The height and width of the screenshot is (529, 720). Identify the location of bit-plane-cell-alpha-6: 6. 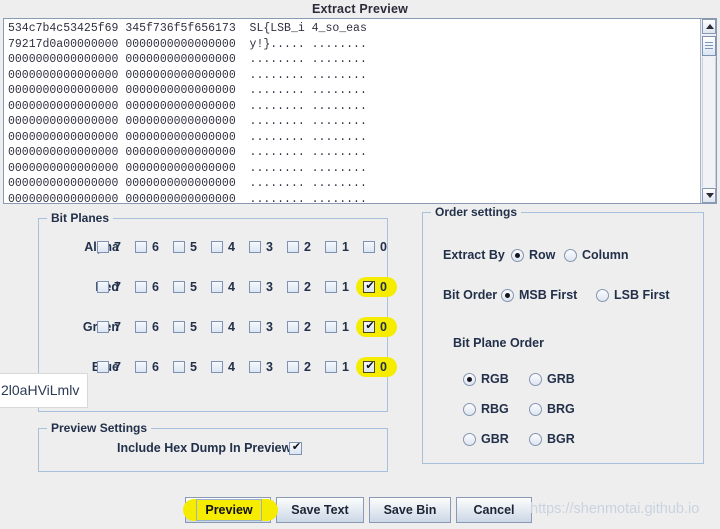
(154, 247).